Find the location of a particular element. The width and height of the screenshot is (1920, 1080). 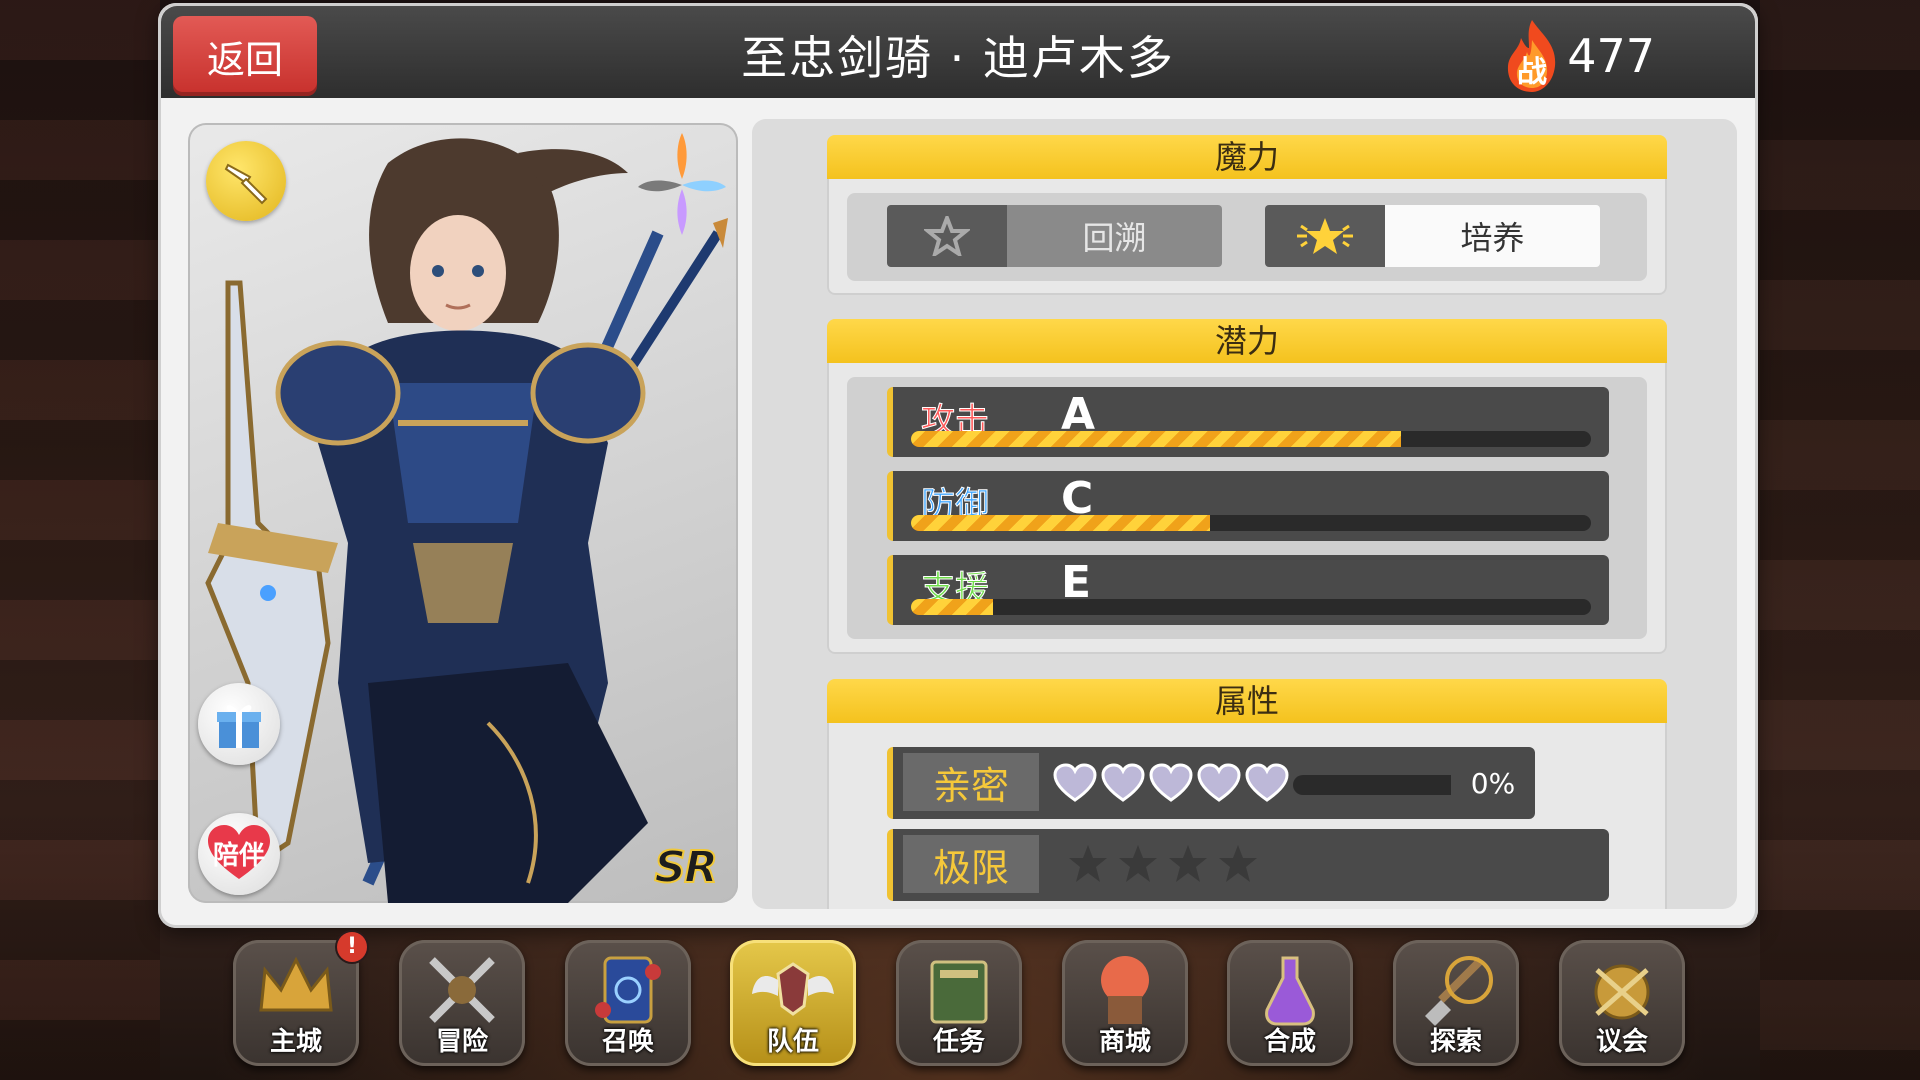

train-button: 培养 is located at coordinates (1432, 236).